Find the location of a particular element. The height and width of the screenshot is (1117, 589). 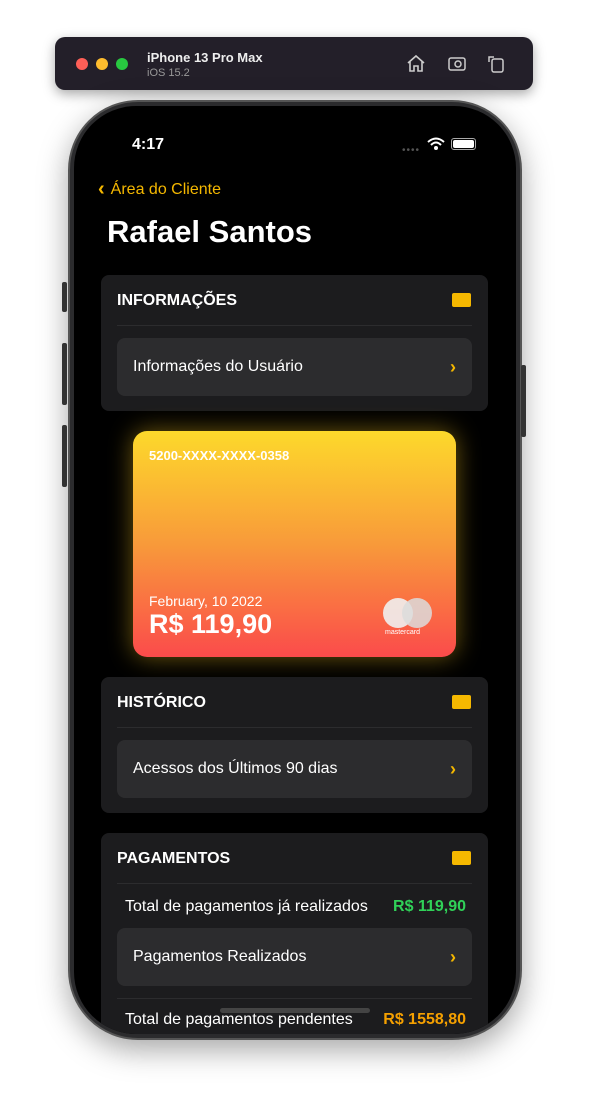

history-section: HISTÓRICO Acessos dos Últimos 90 dias › is located at coordinates (294, 745).